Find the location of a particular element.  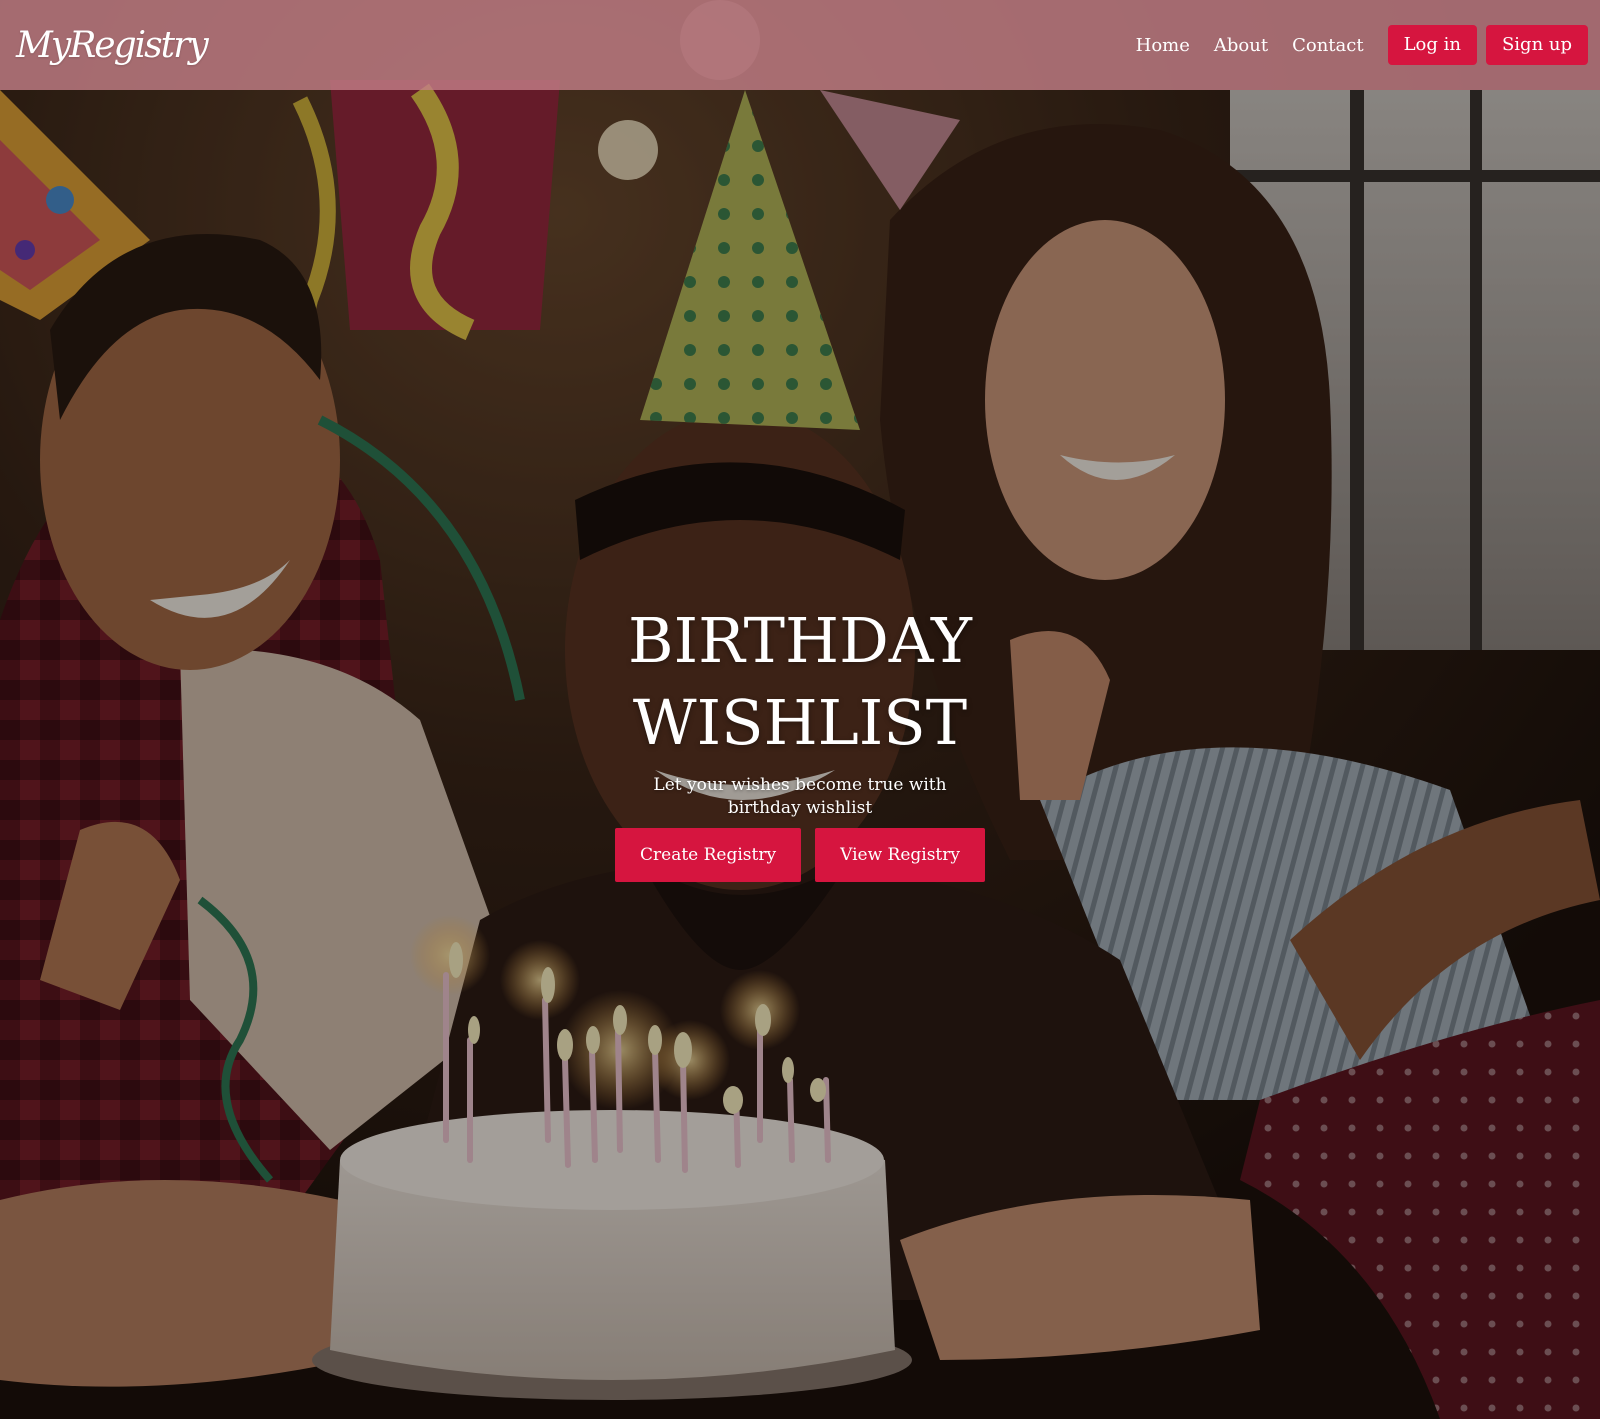

hero-buttons: Create Registry View Registry is located at coordinates (800, 855).